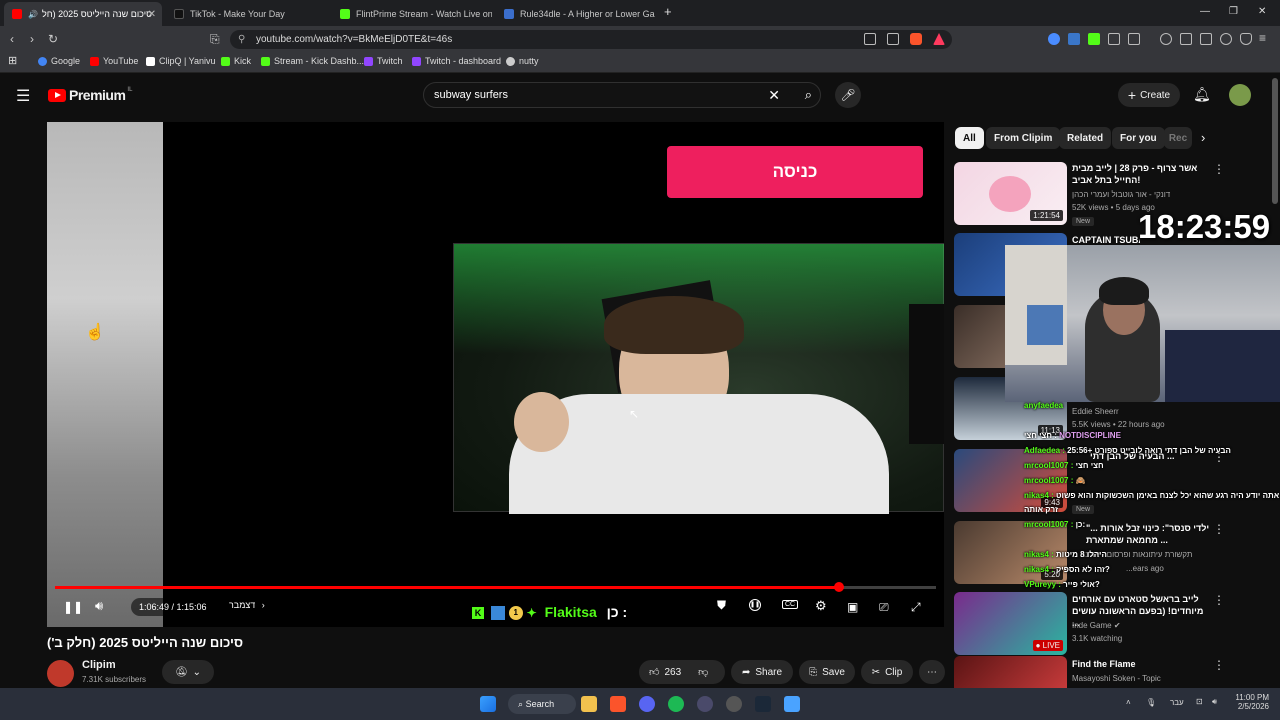  Describe the element at coordinates (1142, 664) in the screenshot. I see `video-title: Find the Flame` at that location.